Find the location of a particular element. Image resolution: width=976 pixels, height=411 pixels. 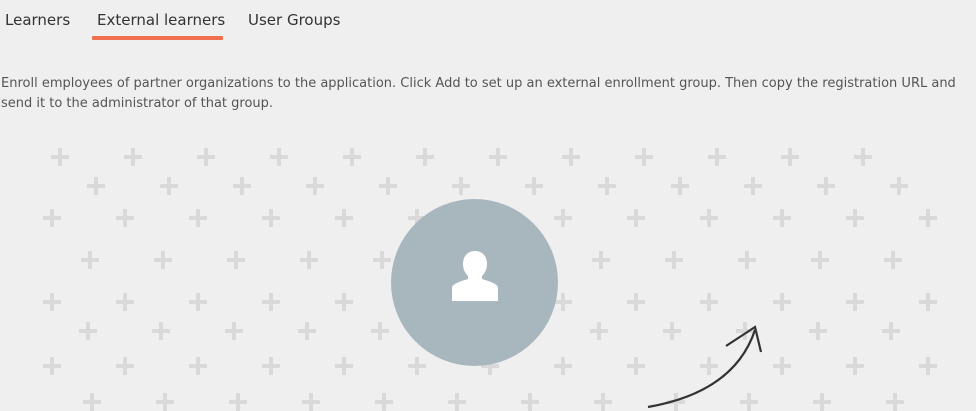

tab-bar: Learners External learners User Groups is located at coordinates (488, 21).